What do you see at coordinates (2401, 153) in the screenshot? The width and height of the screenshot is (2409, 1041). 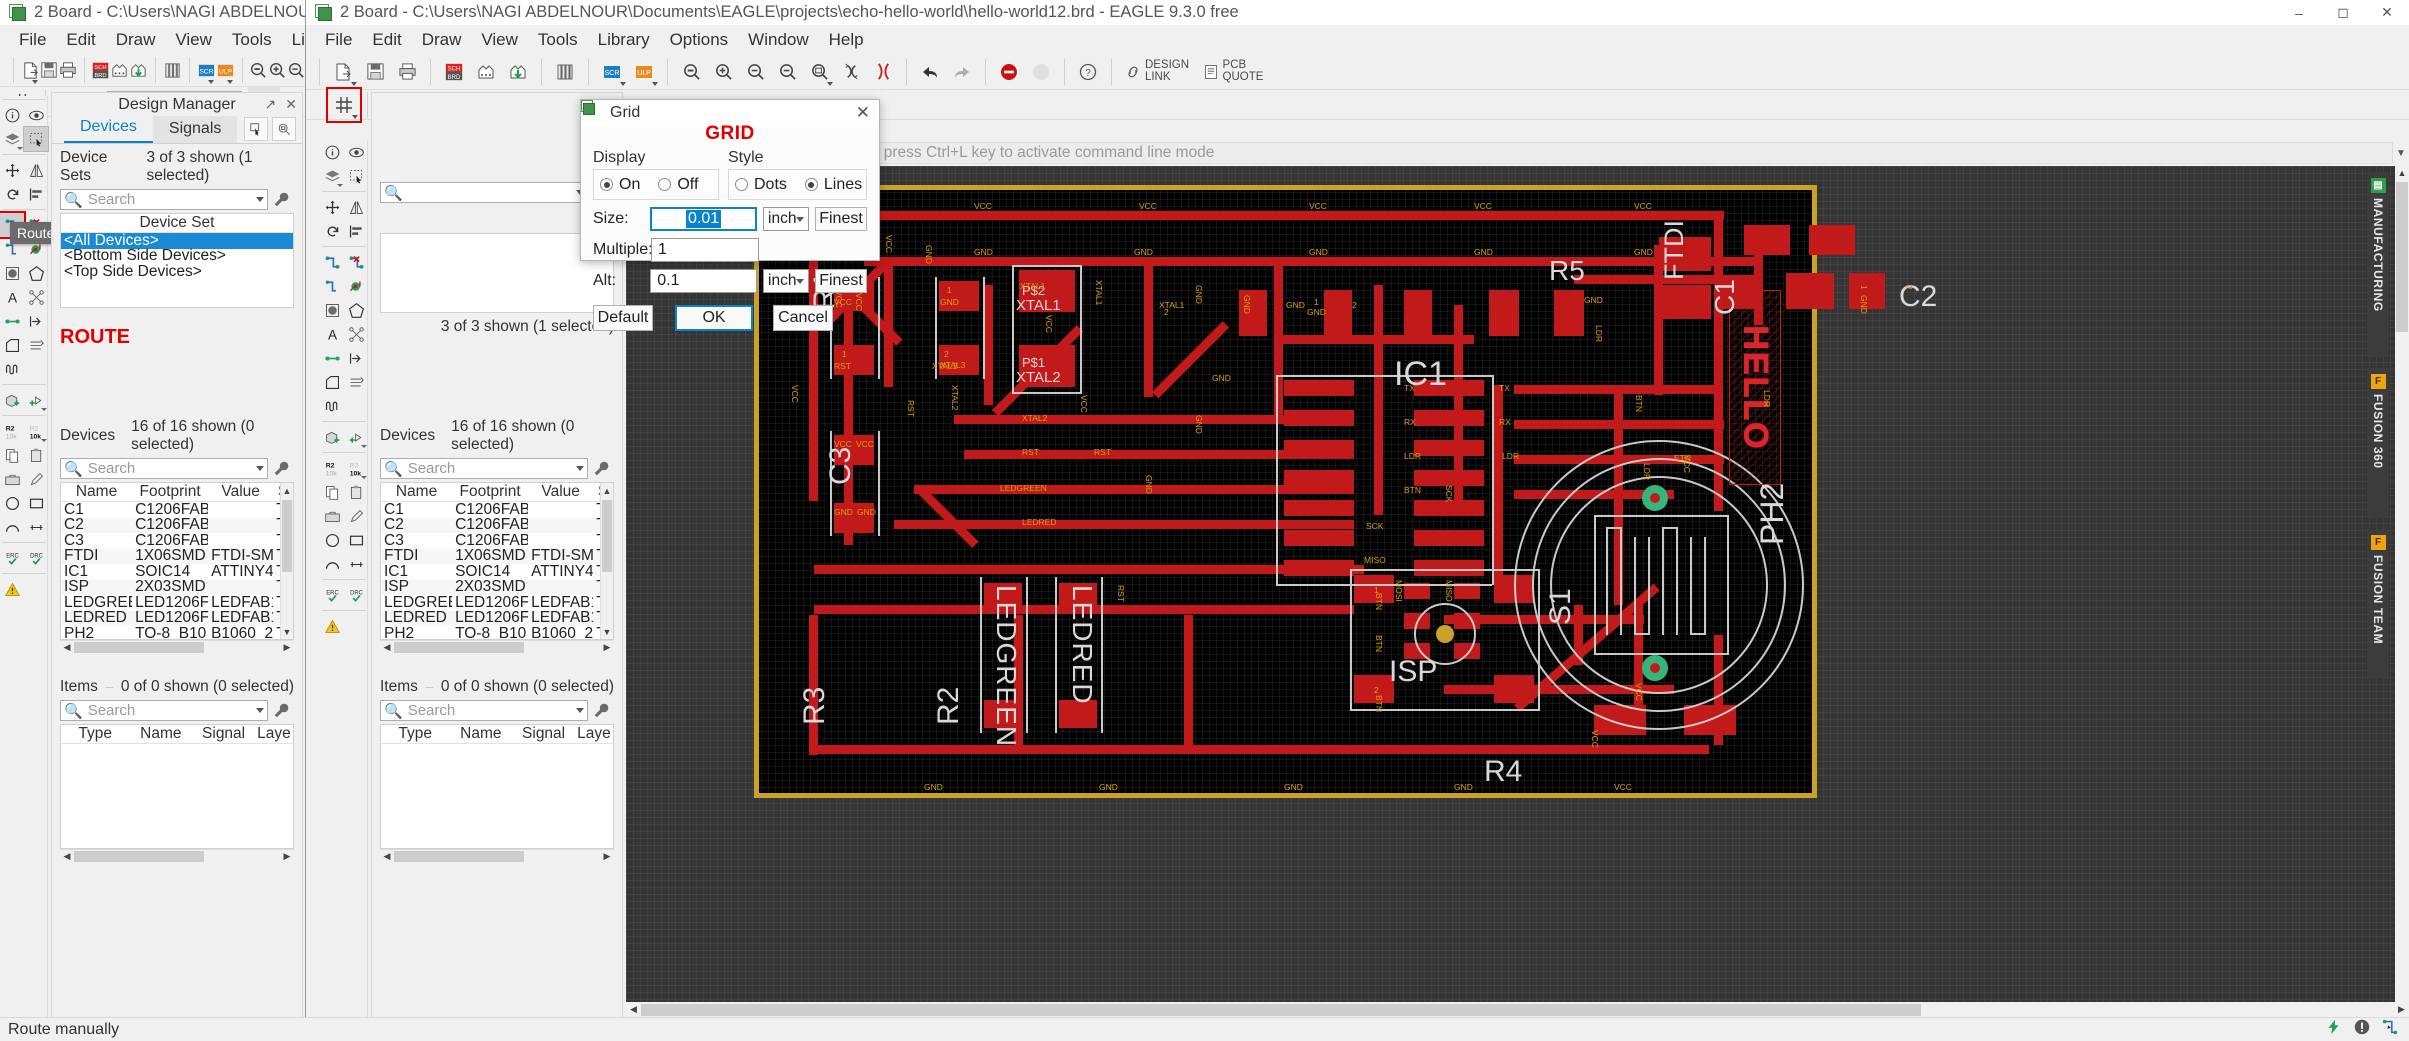 I see `command-history-icon: ▼` at bounding box center [2401, 153].